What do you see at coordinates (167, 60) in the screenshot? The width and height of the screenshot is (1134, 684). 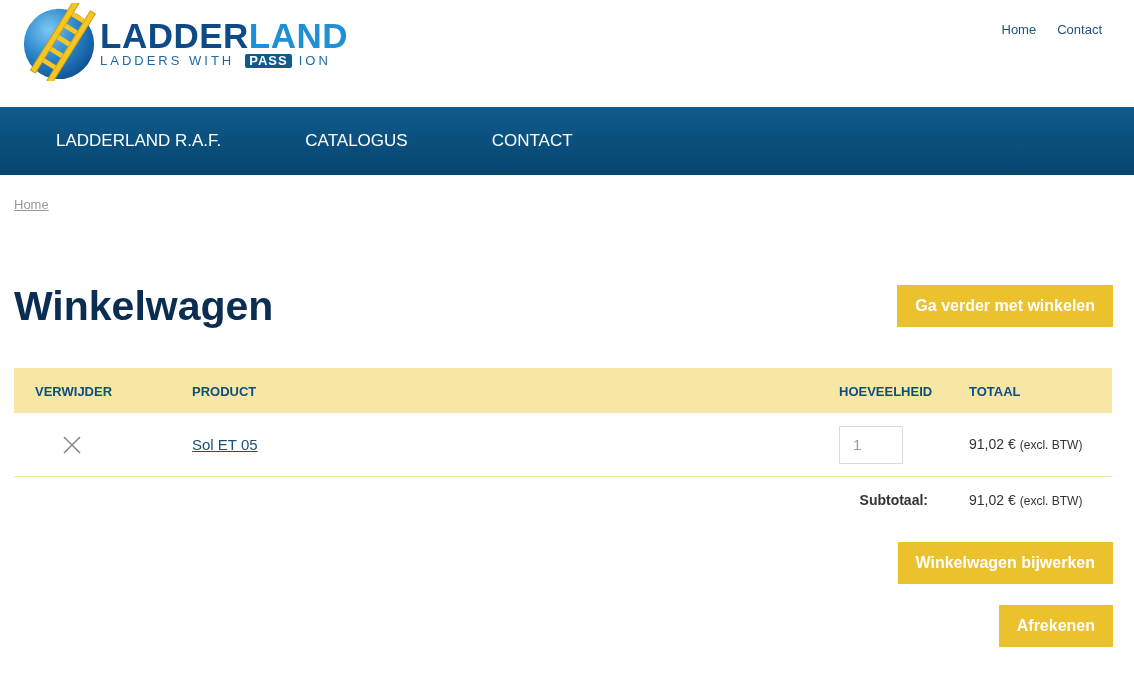 I see `logo-tagline: LADDERS WITH` at bounding box center [167, 60].